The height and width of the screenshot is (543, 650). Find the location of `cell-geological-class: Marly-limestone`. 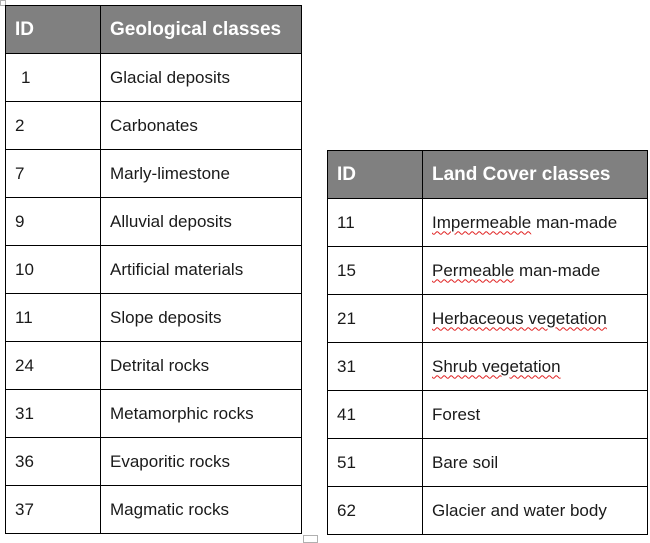

cell-geological-class: Marly-limestone is located at coordinates (201, 173).